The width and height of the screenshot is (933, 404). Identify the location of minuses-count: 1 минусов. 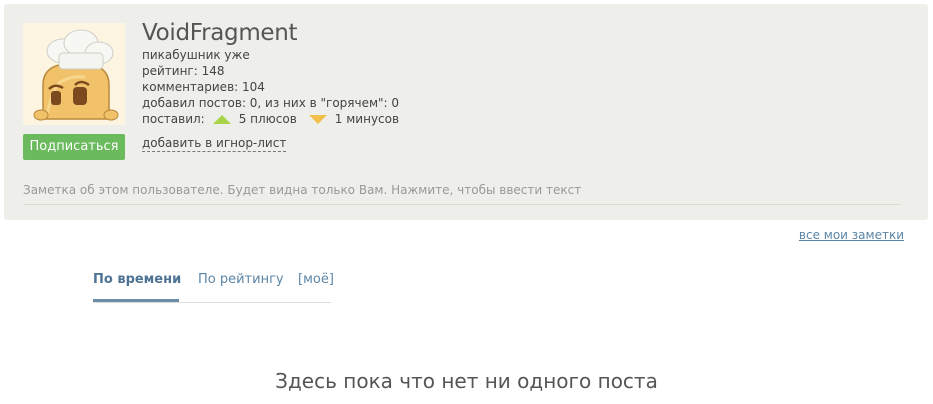
(367, 119).